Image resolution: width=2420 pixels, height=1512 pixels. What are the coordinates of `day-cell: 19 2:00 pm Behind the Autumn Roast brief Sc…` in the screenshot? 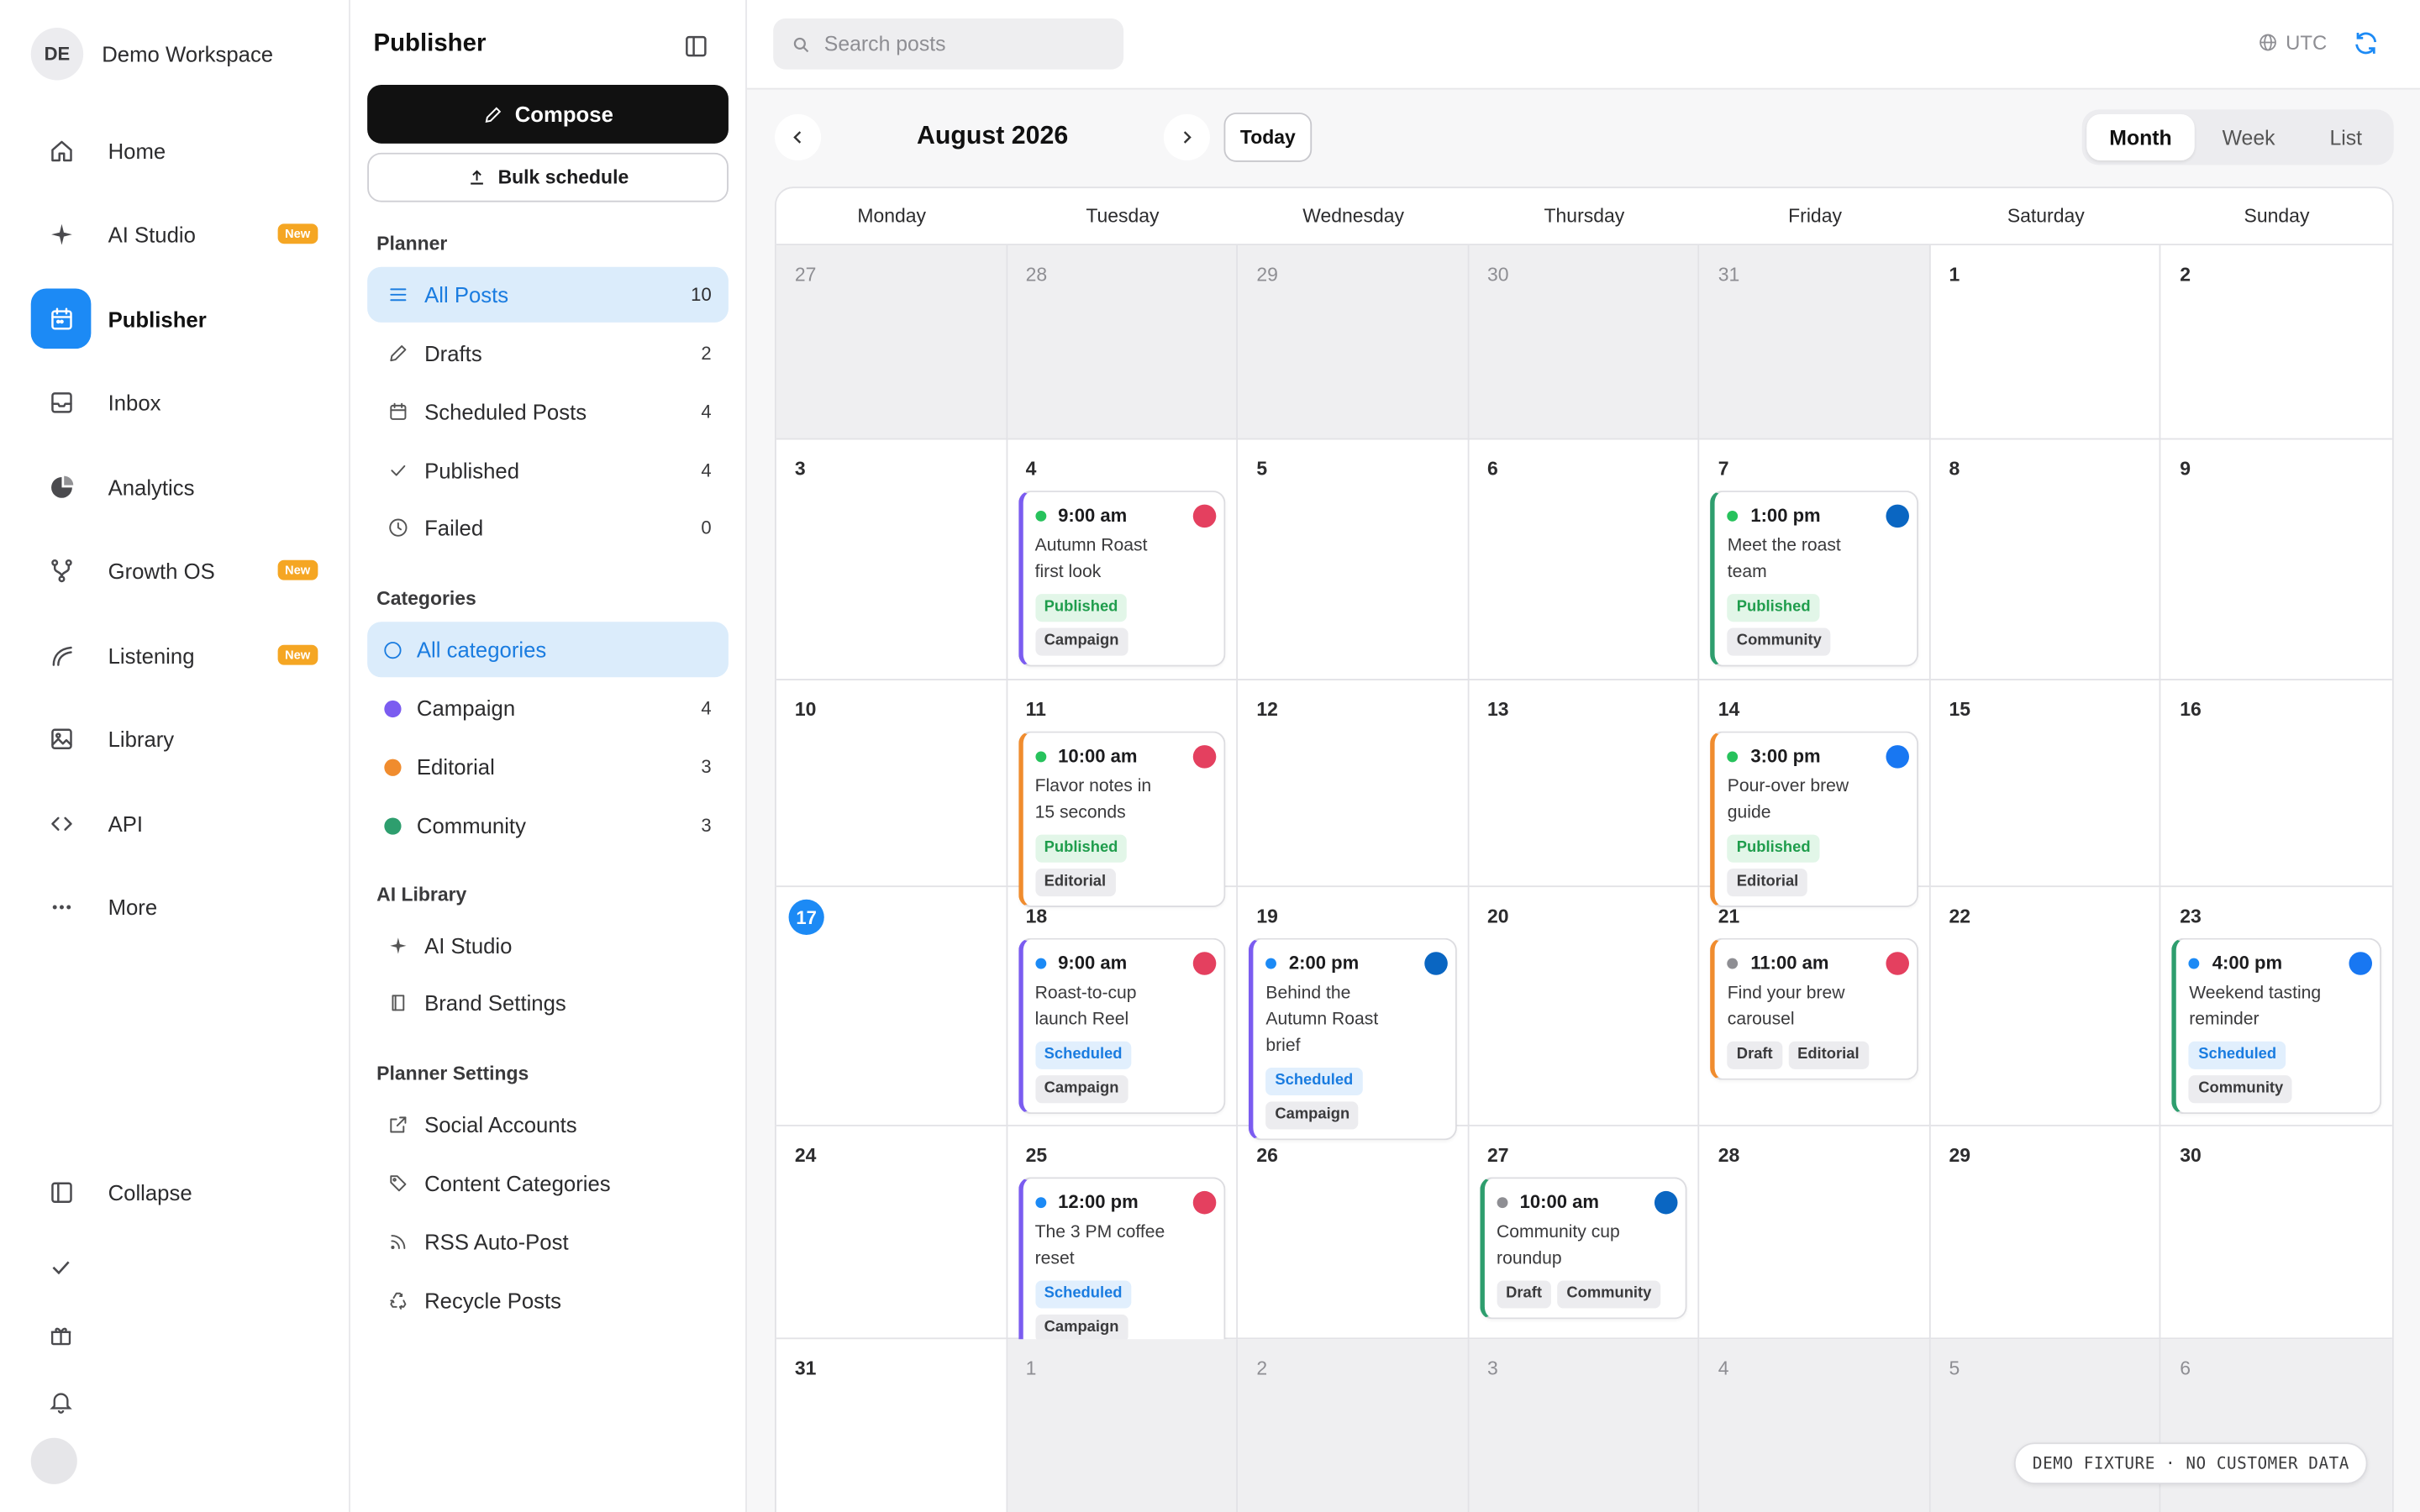 It's located at (1353, 1014).